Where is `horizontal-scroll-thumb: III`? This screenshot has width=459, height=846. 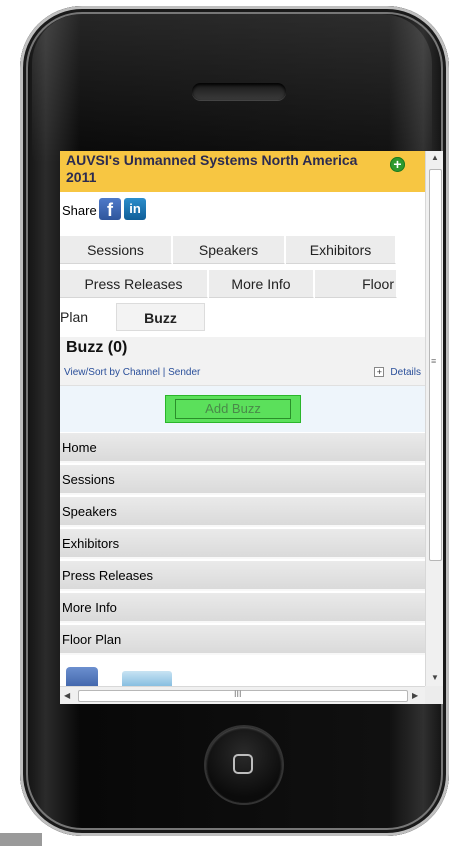
horizontal-scroll-thumb: III is located at coordinates (243, 695).